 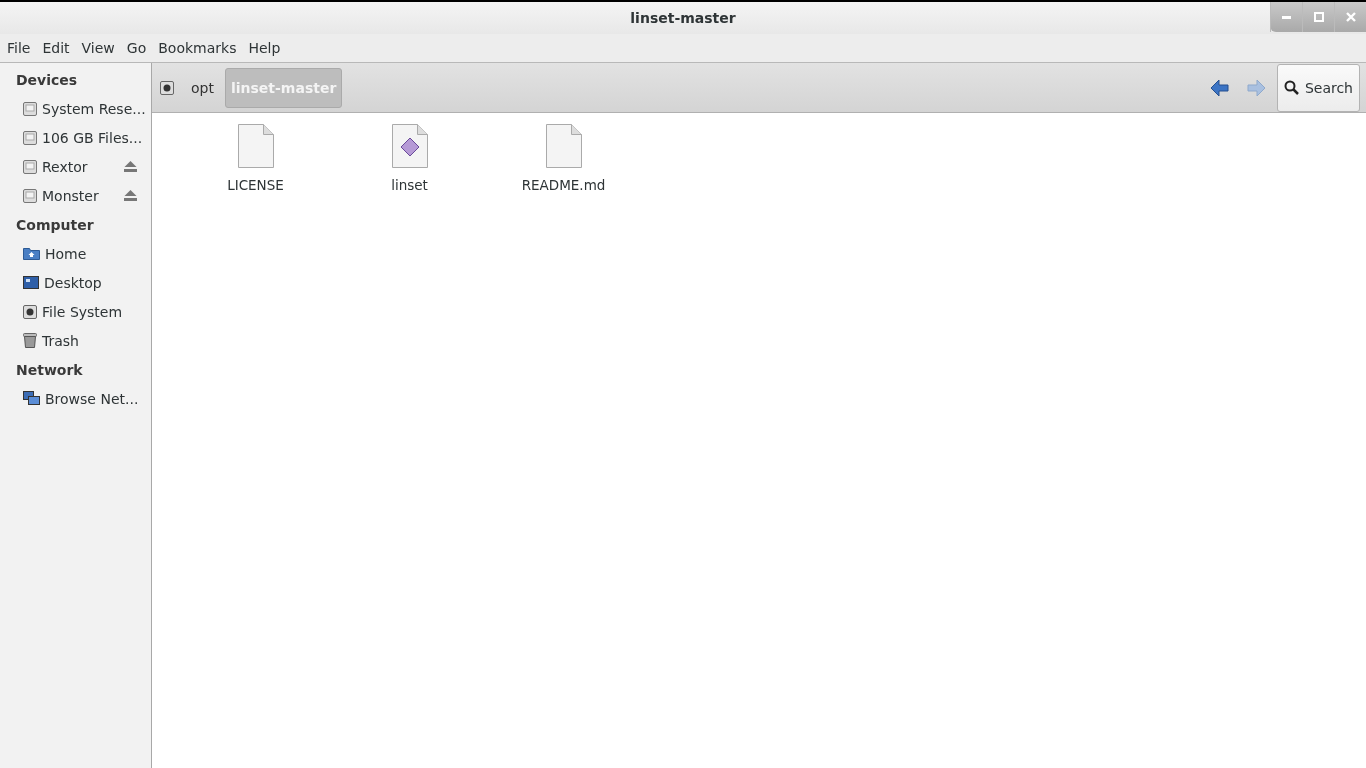 What do you see at coordinates (31, 253) in the screenshot?
I see `home-folder-icon` at bounding box center [31, 253].